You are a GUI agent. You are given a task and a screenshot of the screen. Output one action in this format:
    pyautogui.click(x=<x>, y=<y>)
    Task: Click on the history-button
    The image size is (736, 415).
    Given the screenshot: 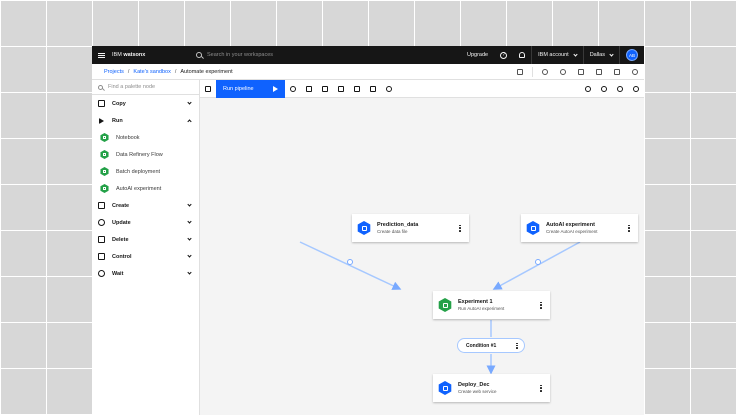 What is the action you would take?
    pyautogui.click(x=563, y=72)
    